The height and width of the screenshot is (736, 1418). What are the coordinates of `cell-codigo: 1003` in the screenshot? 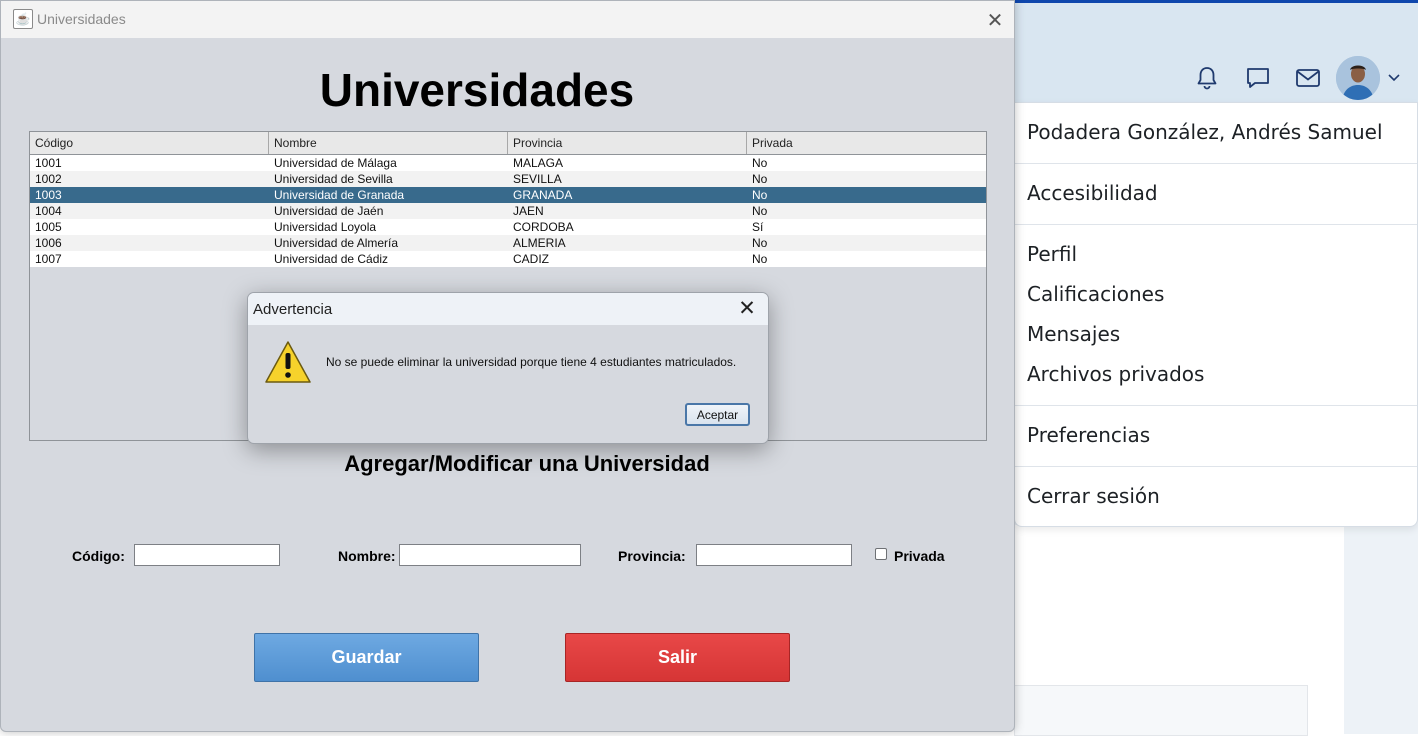 It's located at (48, 195).